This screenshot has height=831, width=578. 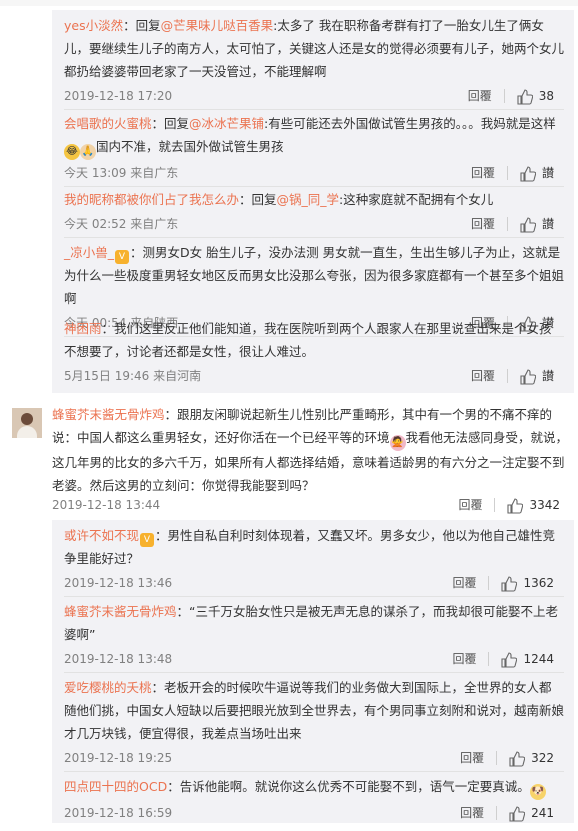 I want to click on reply-username: 爱吃樱桃的夭桃, so click(x=108, y=687).